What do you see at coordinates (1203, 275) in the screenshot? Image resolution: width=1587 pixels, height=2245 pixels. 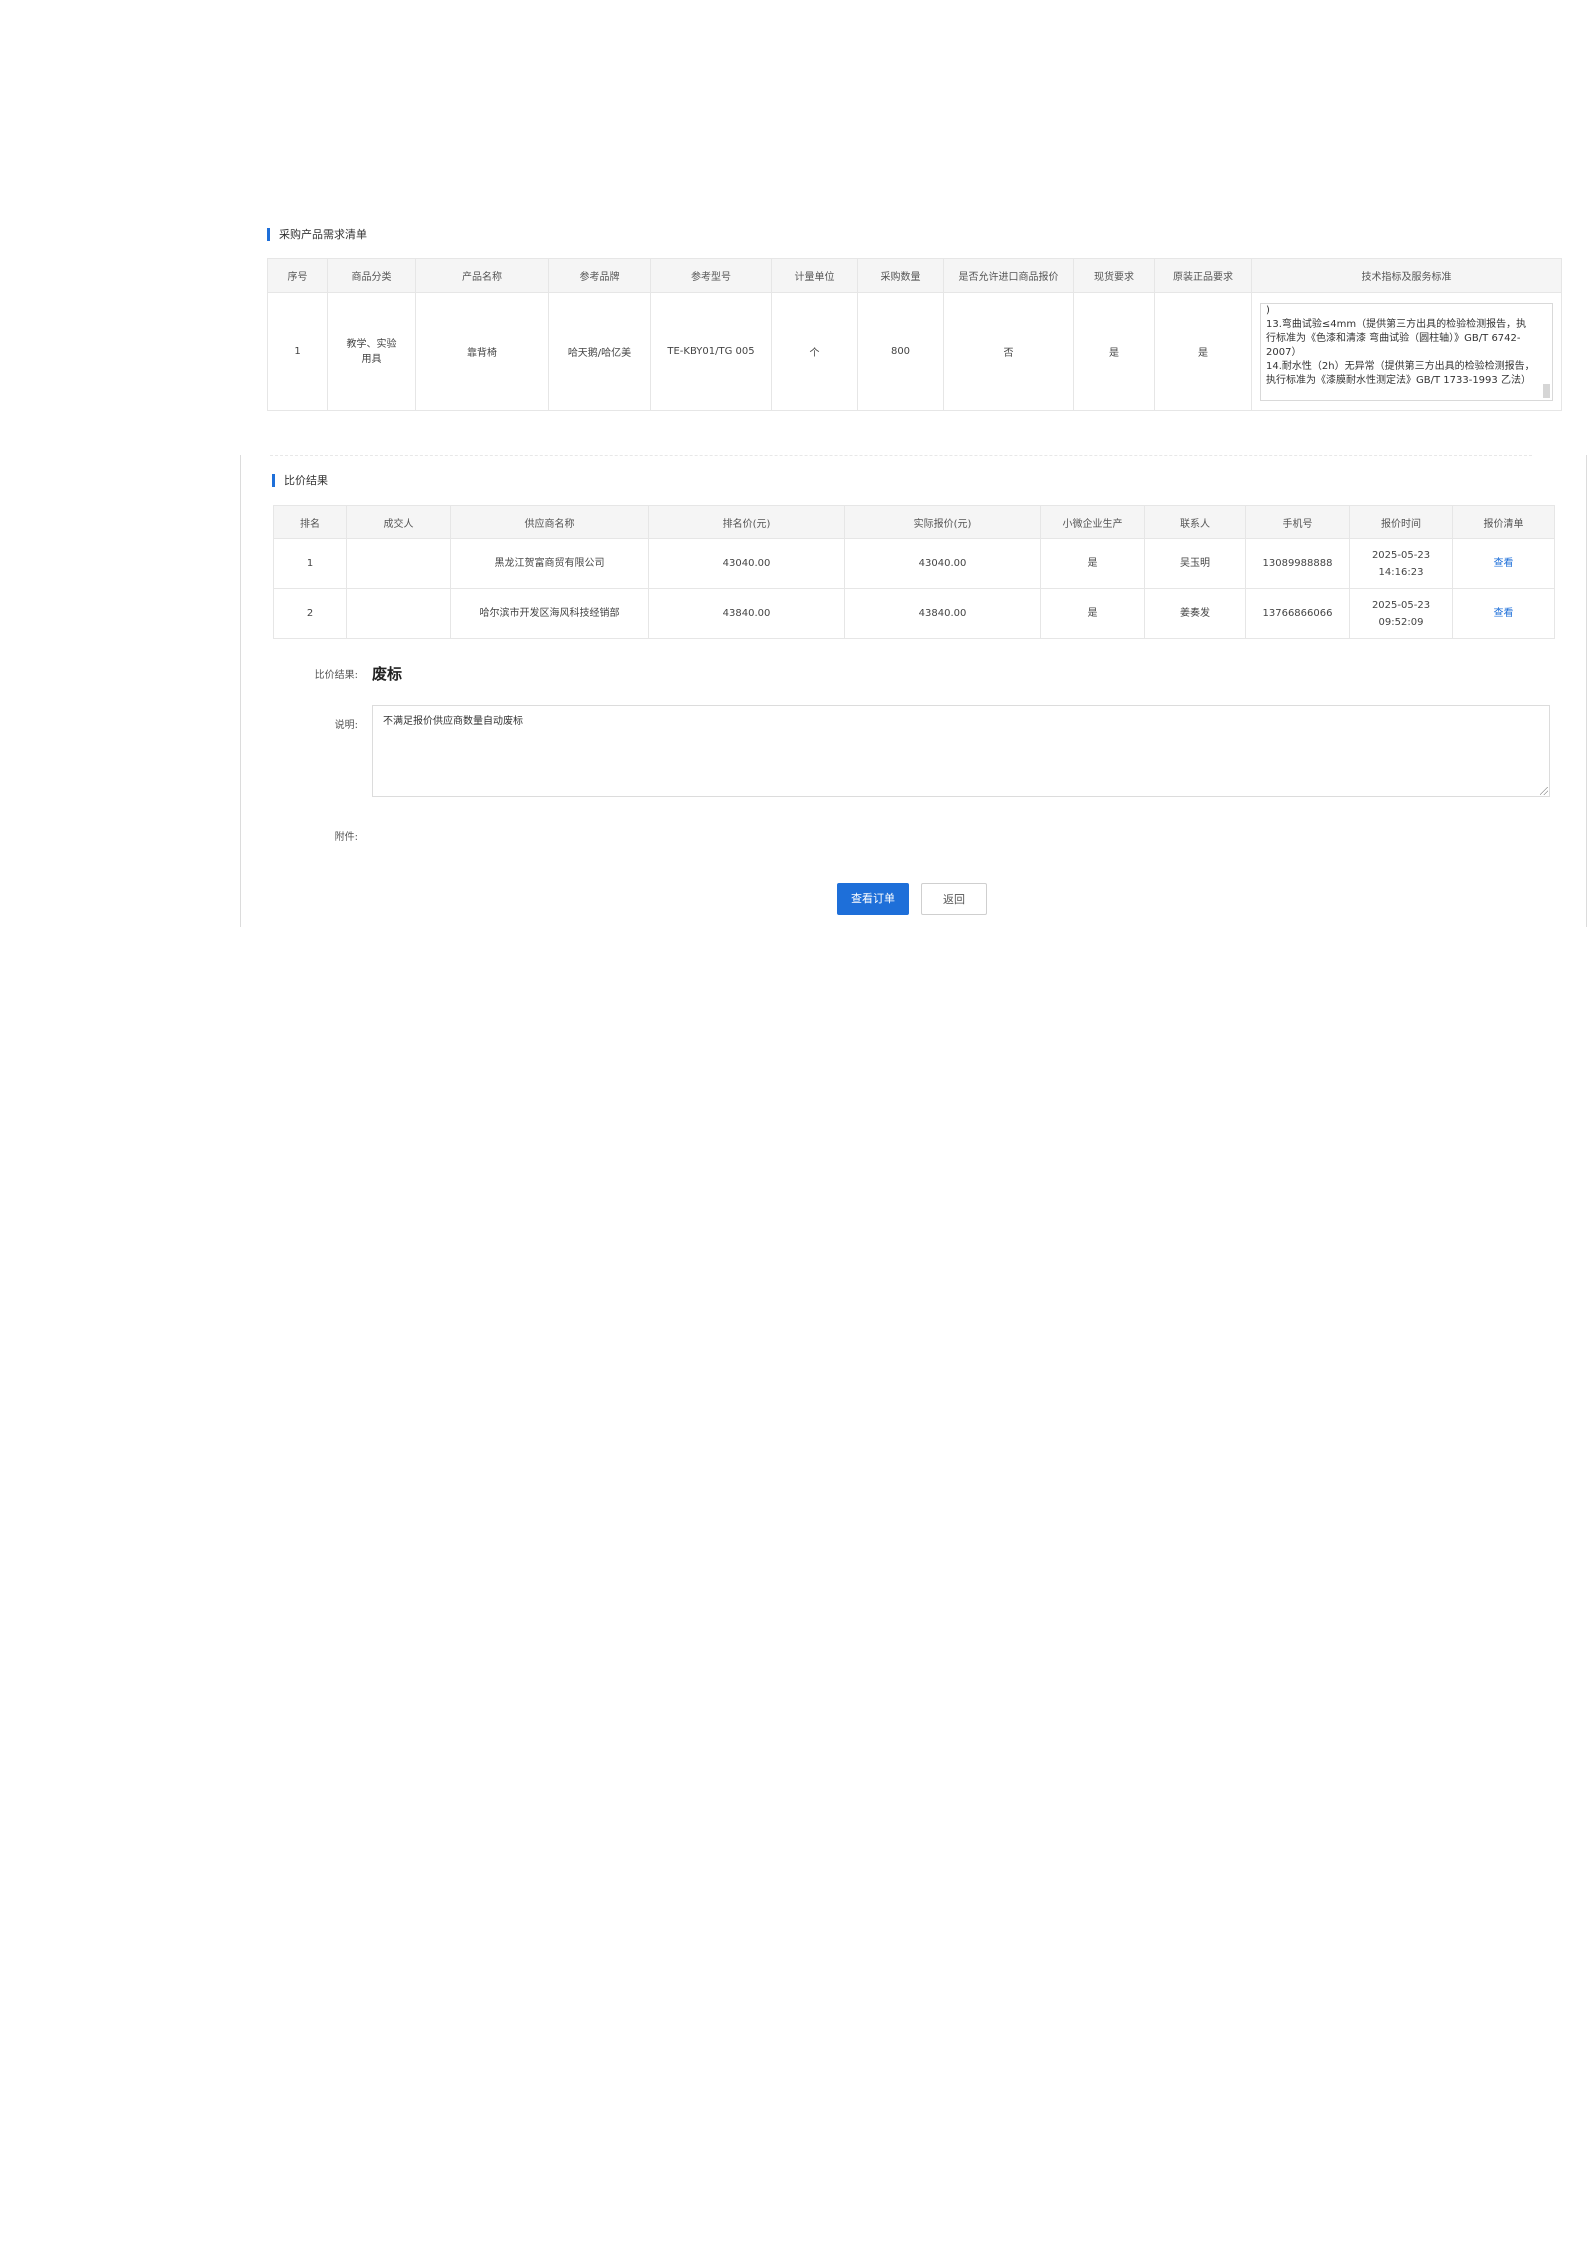 I see `col-genuine: 原装正品要求` at bounding box center [1203, 275].